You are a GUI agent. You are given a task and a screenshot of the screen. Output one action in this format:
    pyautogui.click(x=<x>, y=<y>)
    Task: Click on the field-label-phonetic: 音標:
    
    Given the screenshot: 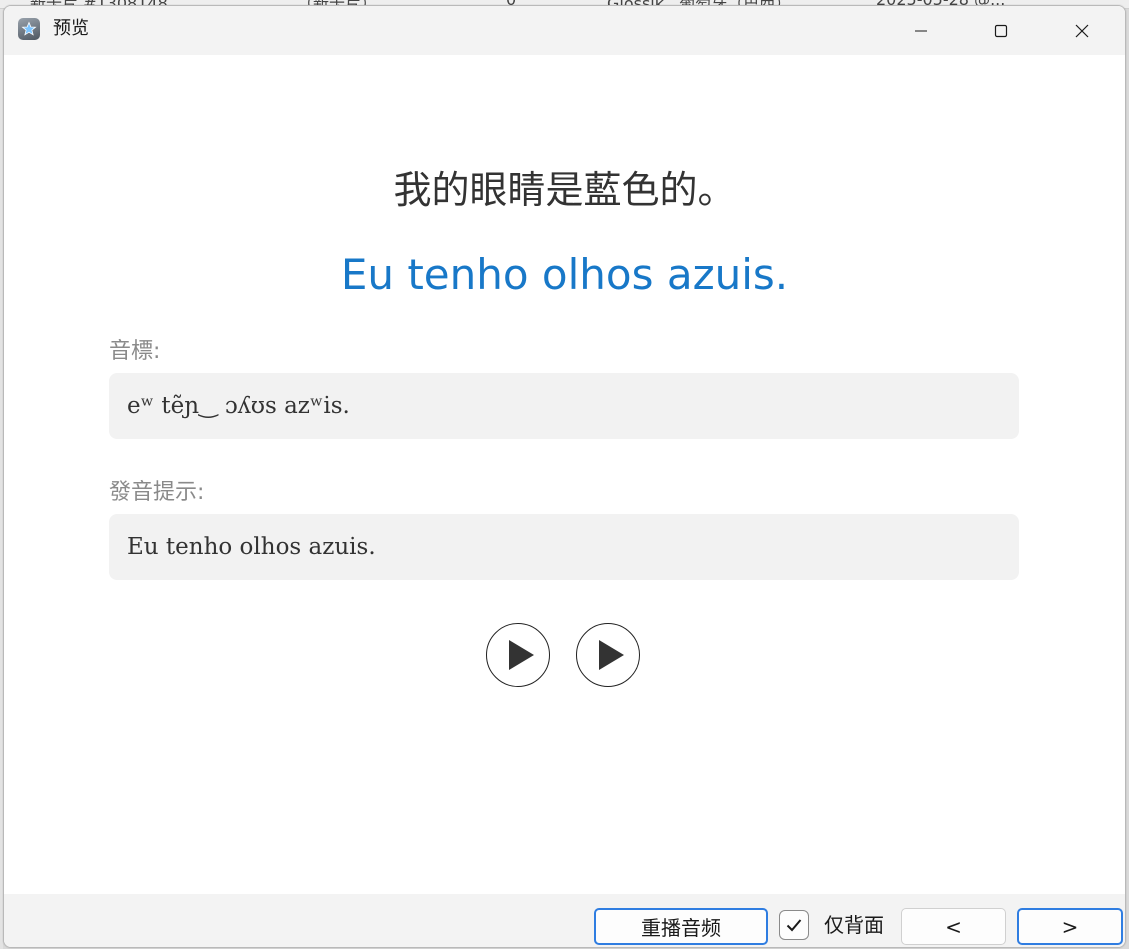 What is the action you would take?
    pyautogui.click(x=135, y=351)
    